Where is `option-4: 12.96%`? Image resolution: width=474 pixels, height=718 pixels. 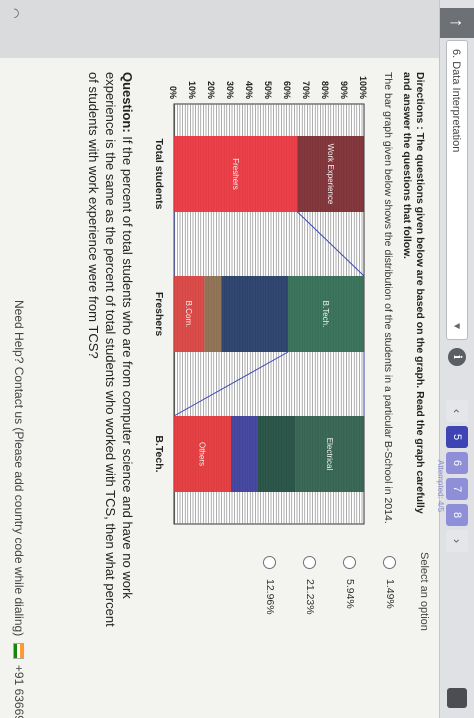
option-4: 12.96% is located at coordinates (270, 633).